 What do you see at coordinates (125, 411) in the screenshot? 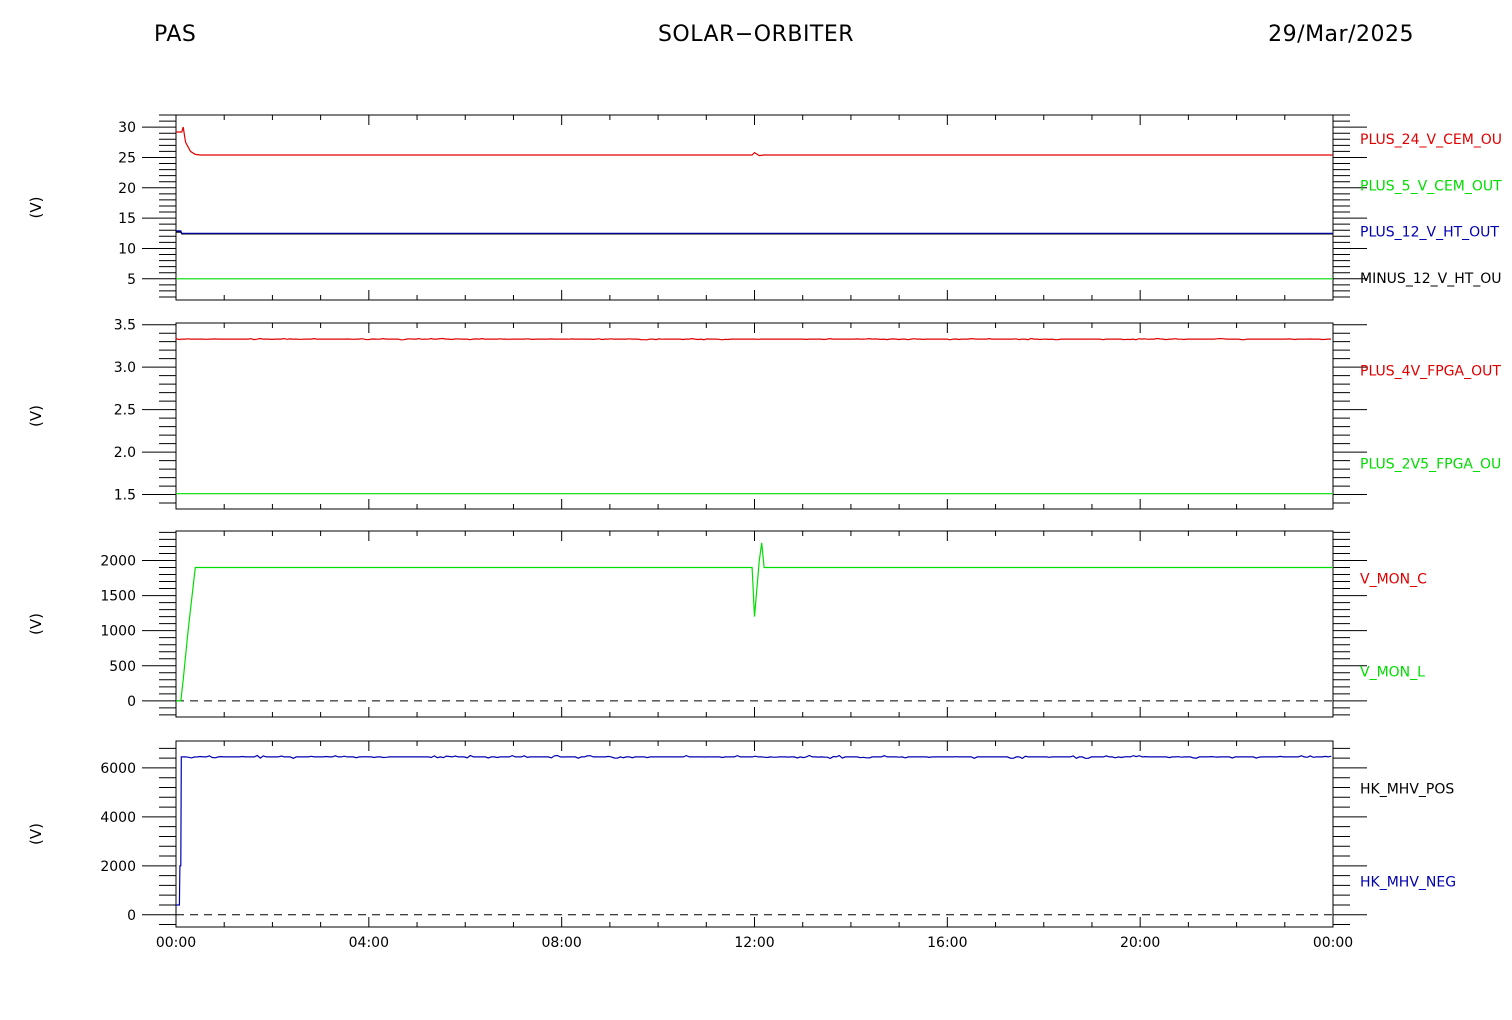
I see `y-tick-label: 2.5` at bounding box center [125, 411].